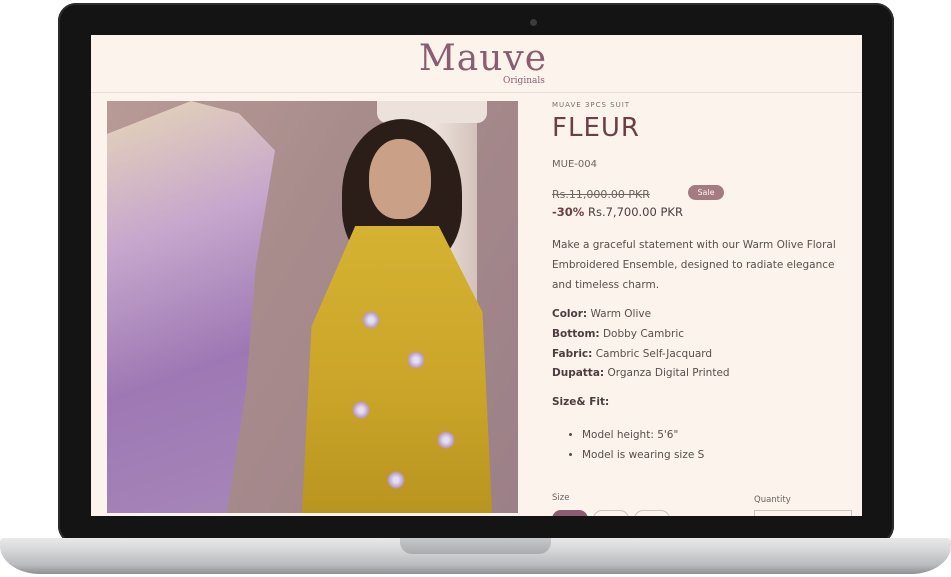 The width and height of the screenshot is (951, 577). Describe the element at coordinates (621, 314) in the screenshot. I see `spec-value: Warm Olive` at that location.